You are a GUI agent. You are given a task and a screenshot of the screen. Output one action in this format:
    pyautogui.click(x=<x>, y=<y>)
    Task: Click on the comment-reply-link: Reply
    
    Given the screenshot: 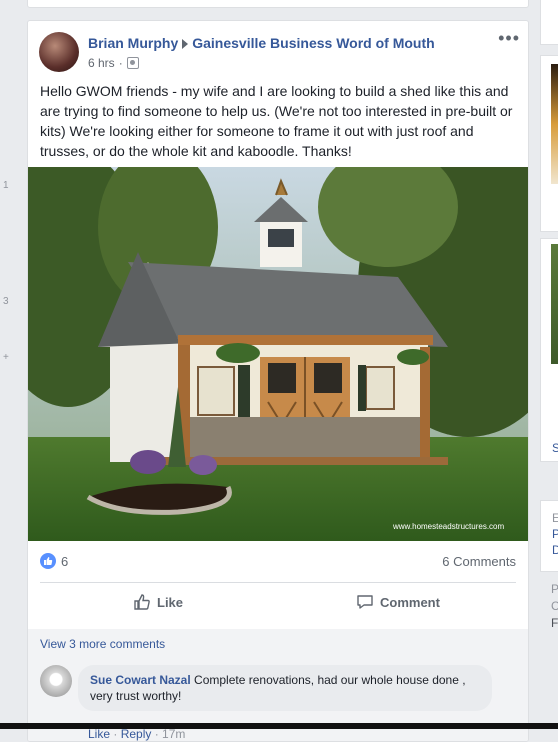 What is the action you would take?
    pyautogui.click(x=136, y=734)
    